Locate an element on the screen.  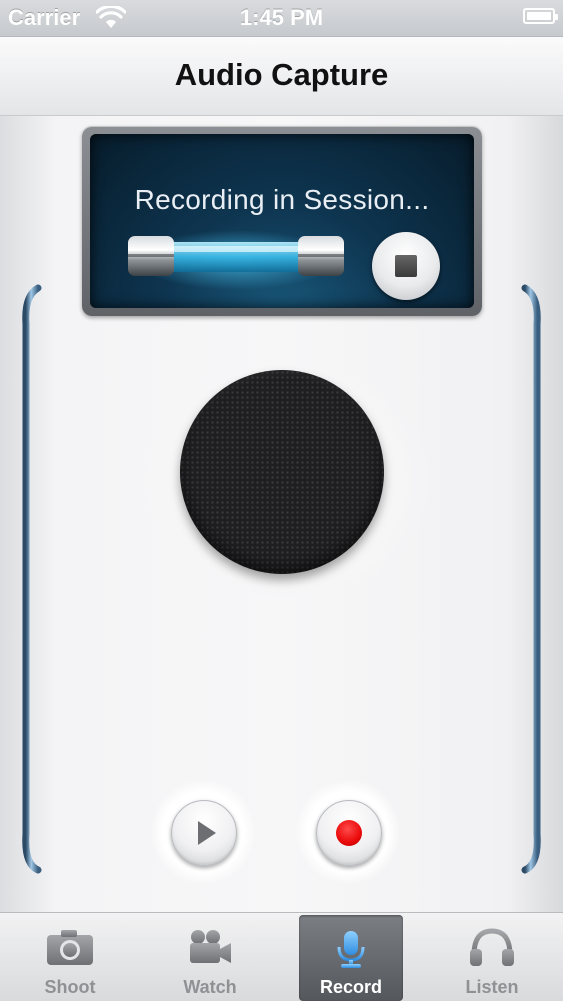
tab-watch: Watch is located at coordinates (210, 957).